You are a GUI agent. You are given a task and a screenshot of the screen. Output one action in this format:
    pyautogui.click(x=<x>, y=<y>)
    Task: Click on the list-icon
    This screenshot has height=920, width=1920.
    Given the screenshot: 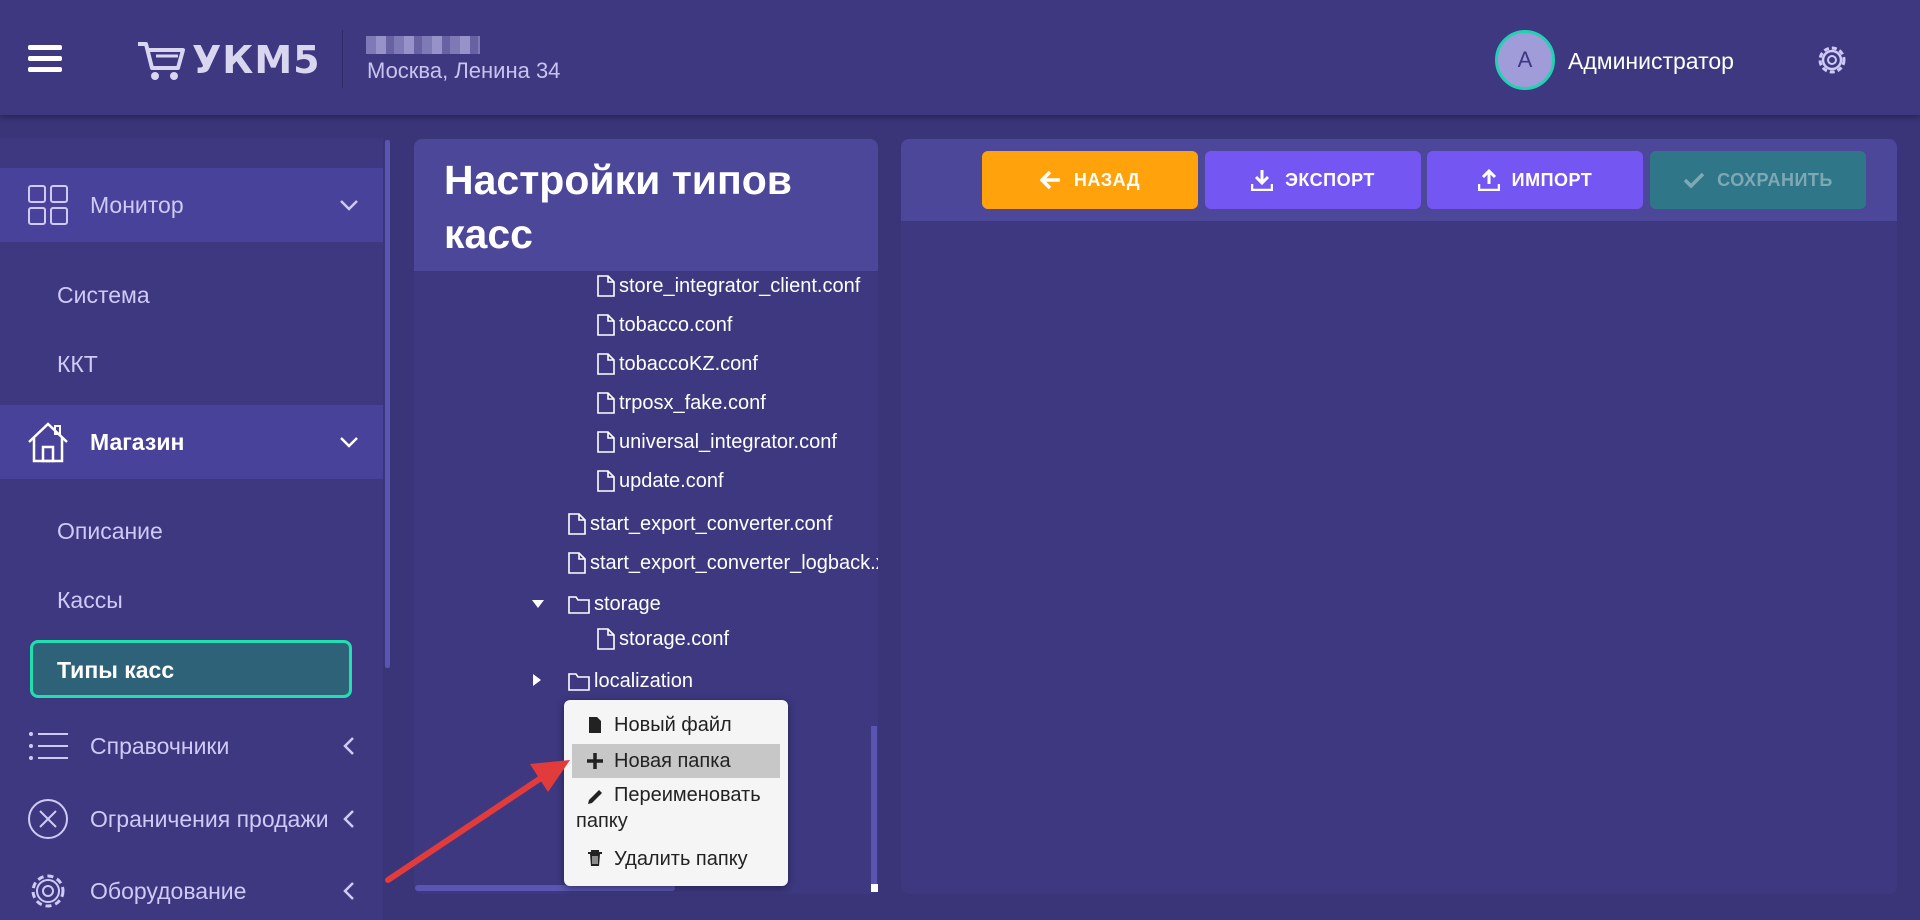 What is the action you would take?
    pyautogui.click(x=48, y=746)
    